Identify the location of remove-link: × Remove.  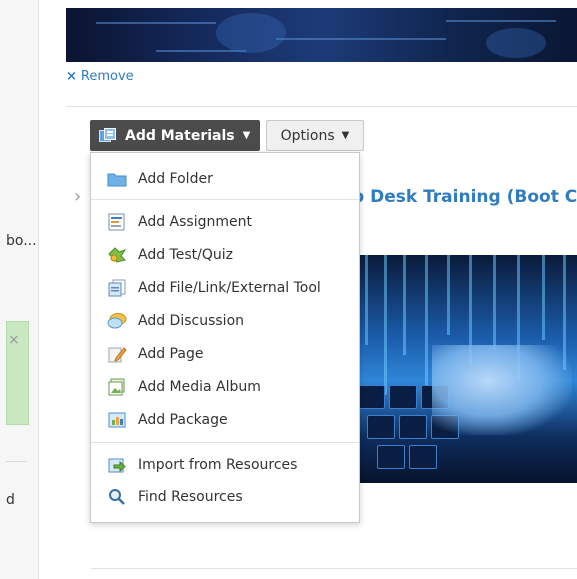
(100, 76).